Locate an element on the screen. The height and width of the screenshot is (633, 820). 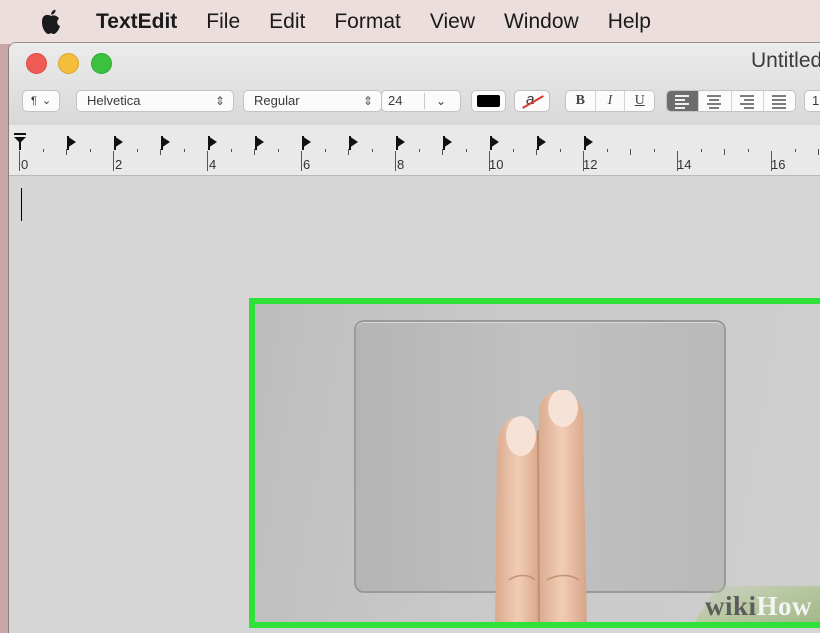
font-family-popup: Helvetica ⇕ is located at coordinates (155, 101).